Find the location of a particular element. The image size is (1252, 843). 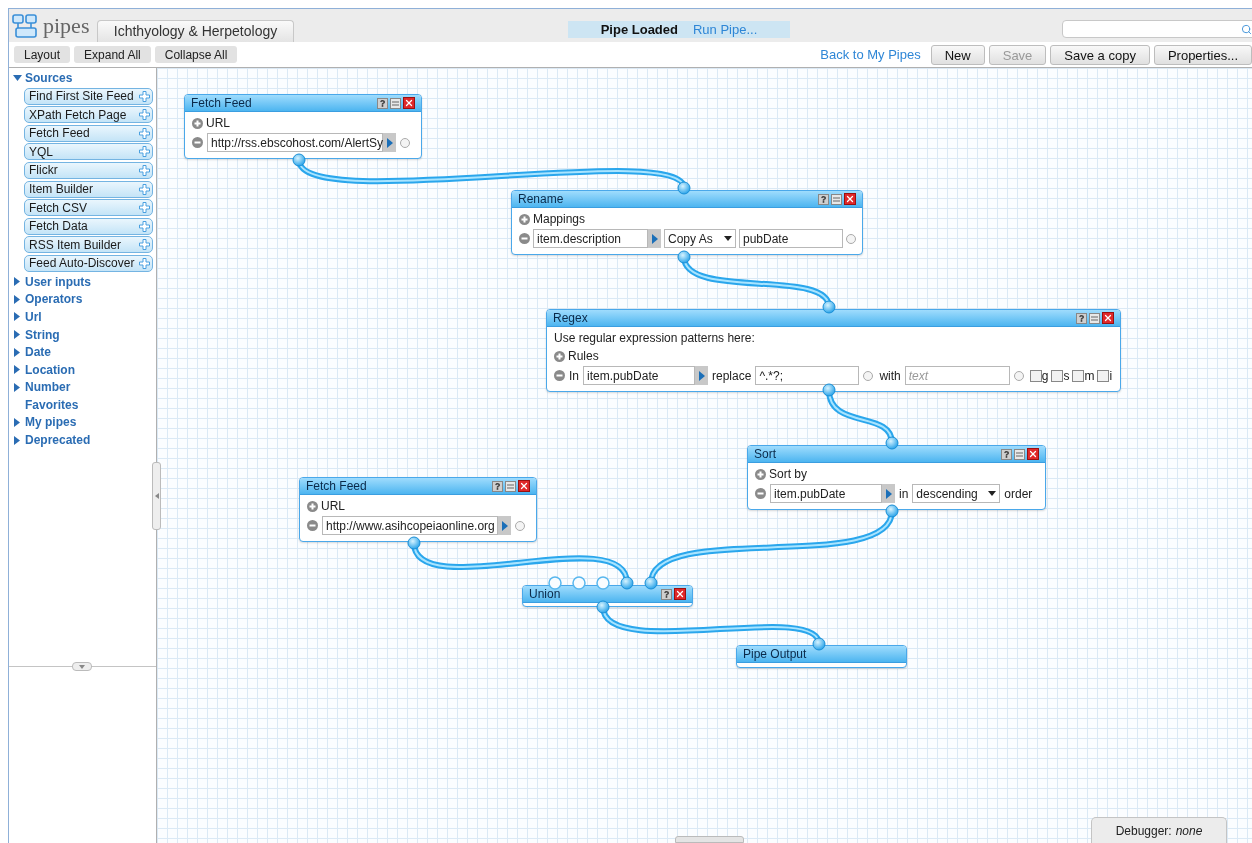

back-link: Back to My Pipes is located at coordinates (870, 54).